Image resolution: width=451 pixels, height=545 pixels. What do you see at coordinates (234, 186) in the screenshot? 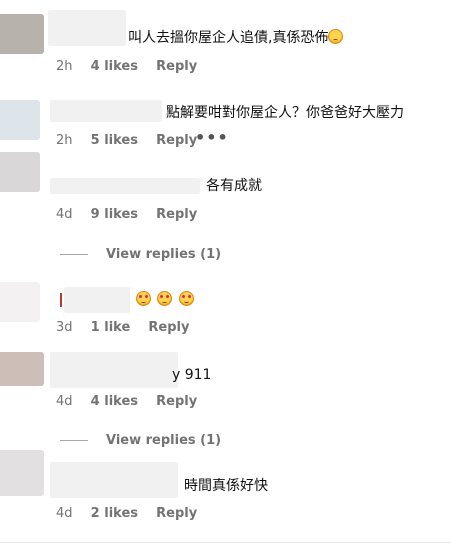
I see `comment-text: 各有成就` at bounding box center [234, 186].